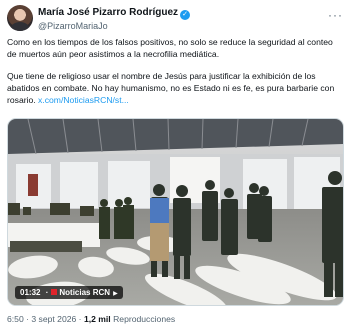  I want to click on author-avatar, so click(20, 18).